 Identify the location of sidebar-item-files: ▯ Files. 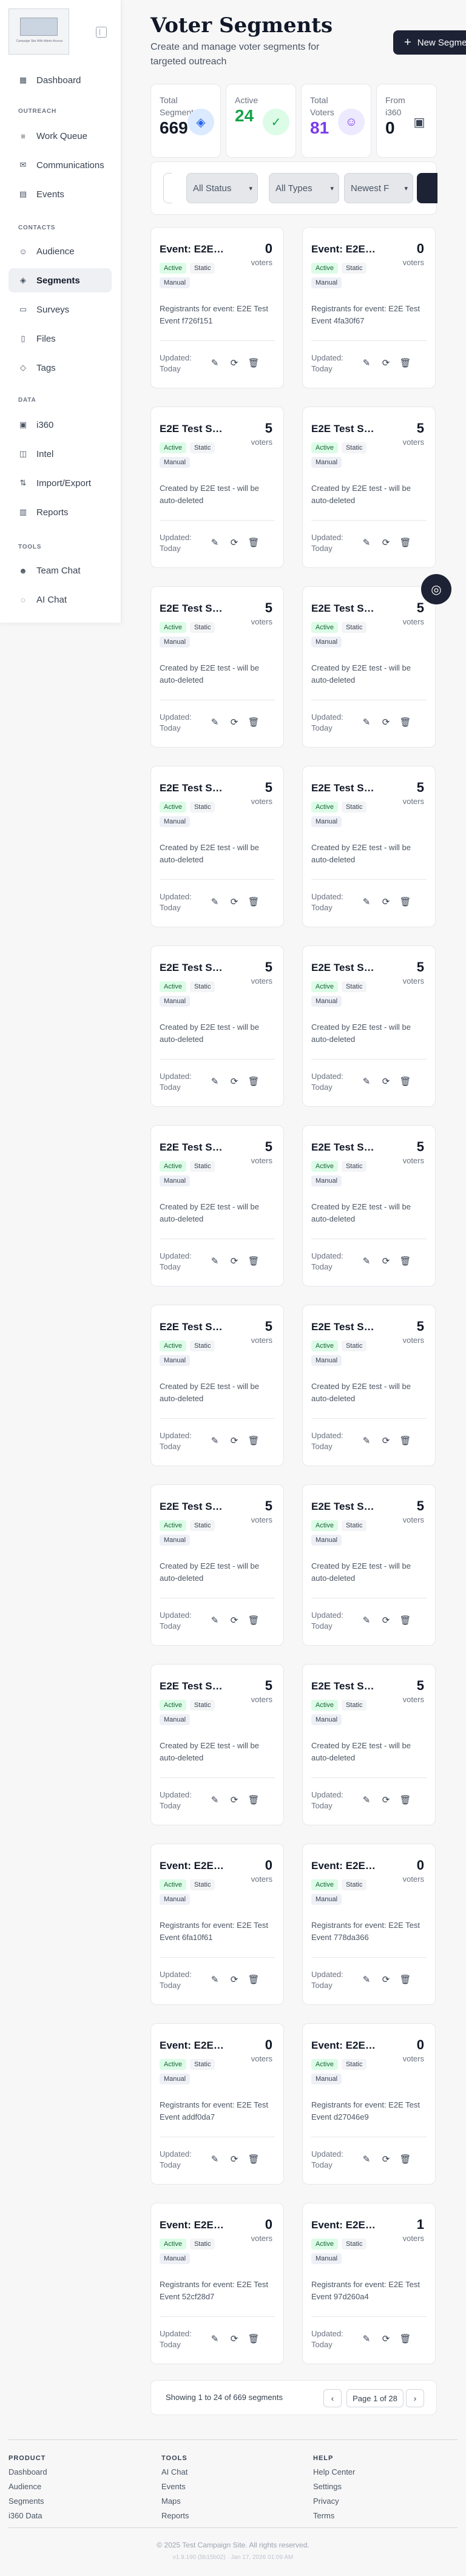
(60, 338).